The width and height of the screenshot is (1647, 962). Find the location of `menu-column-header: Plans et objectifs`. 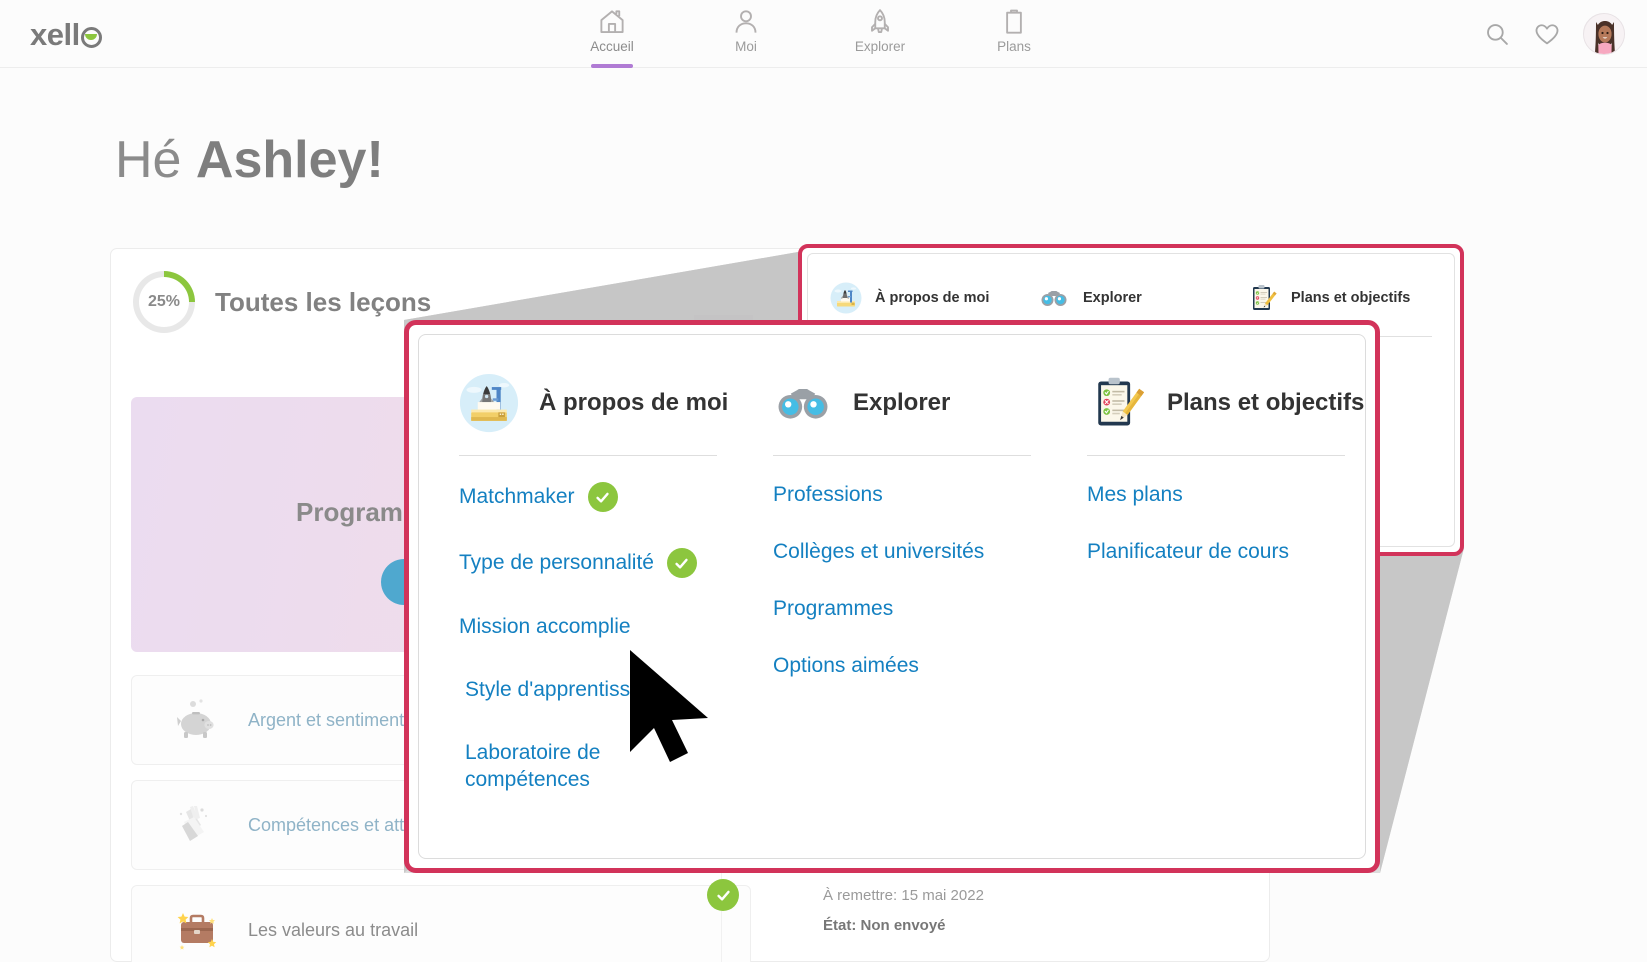

menu-column-header: Plans et objectifs is located at coordinates (1226, 403).